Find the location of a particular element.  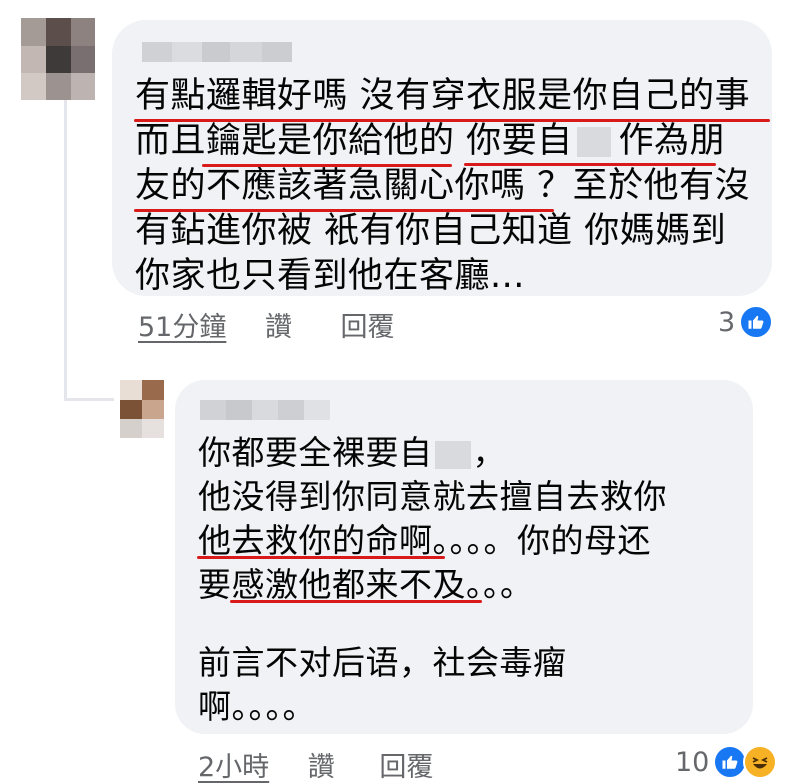

thread-curve is located at coordinates (89, 399).